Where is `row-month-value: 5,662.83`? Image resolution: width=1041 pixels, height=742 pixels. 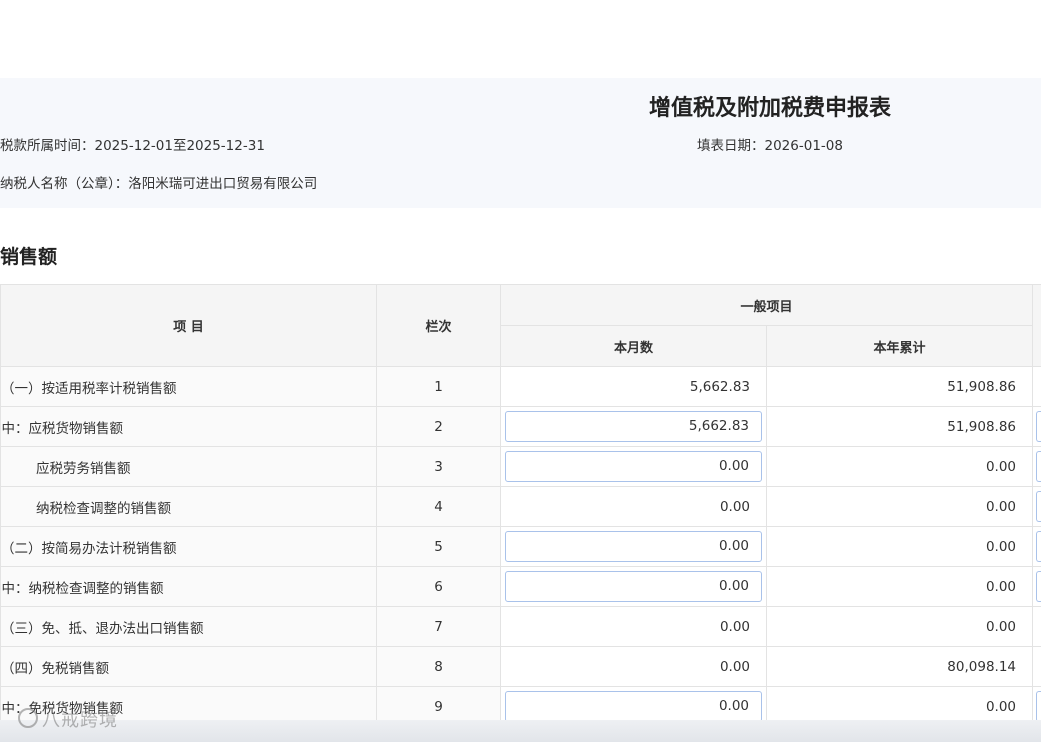 row-month-value: 5,662.83 is located at coordinates (633, 386).